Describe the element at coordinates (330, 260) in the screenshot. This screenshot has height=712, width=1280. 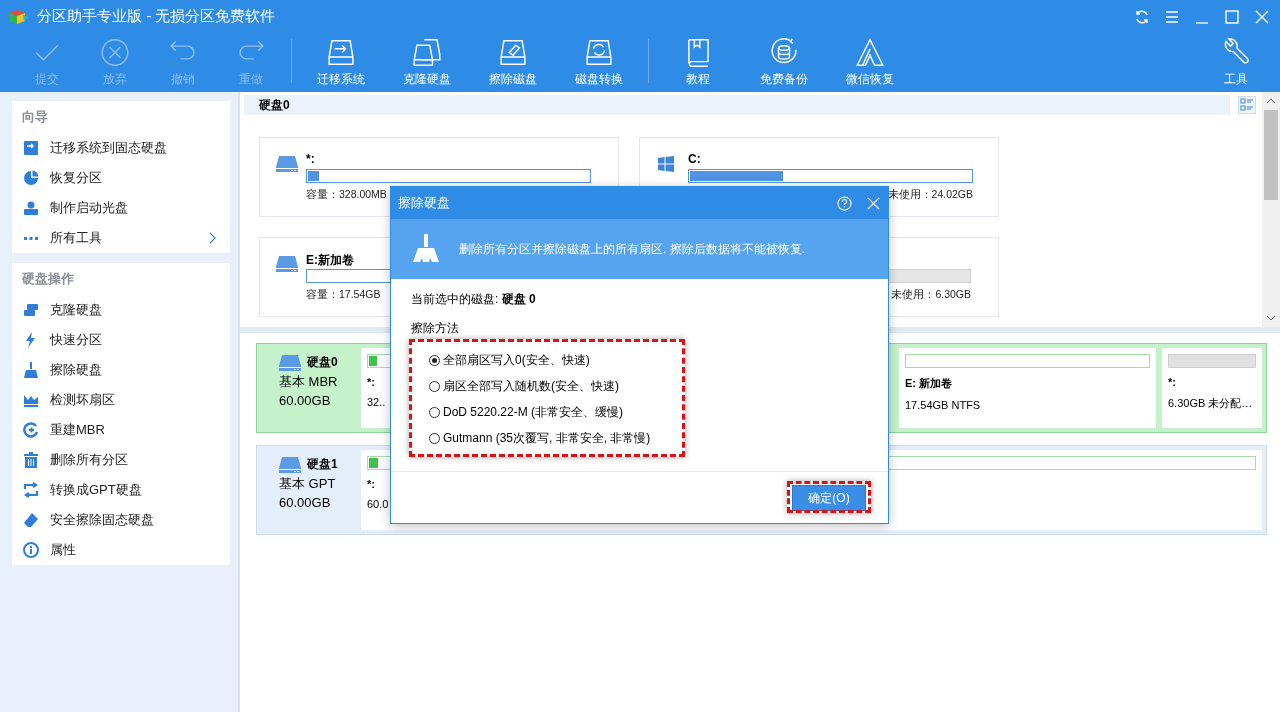
I see `partition-name: E:新加卷` at that location.